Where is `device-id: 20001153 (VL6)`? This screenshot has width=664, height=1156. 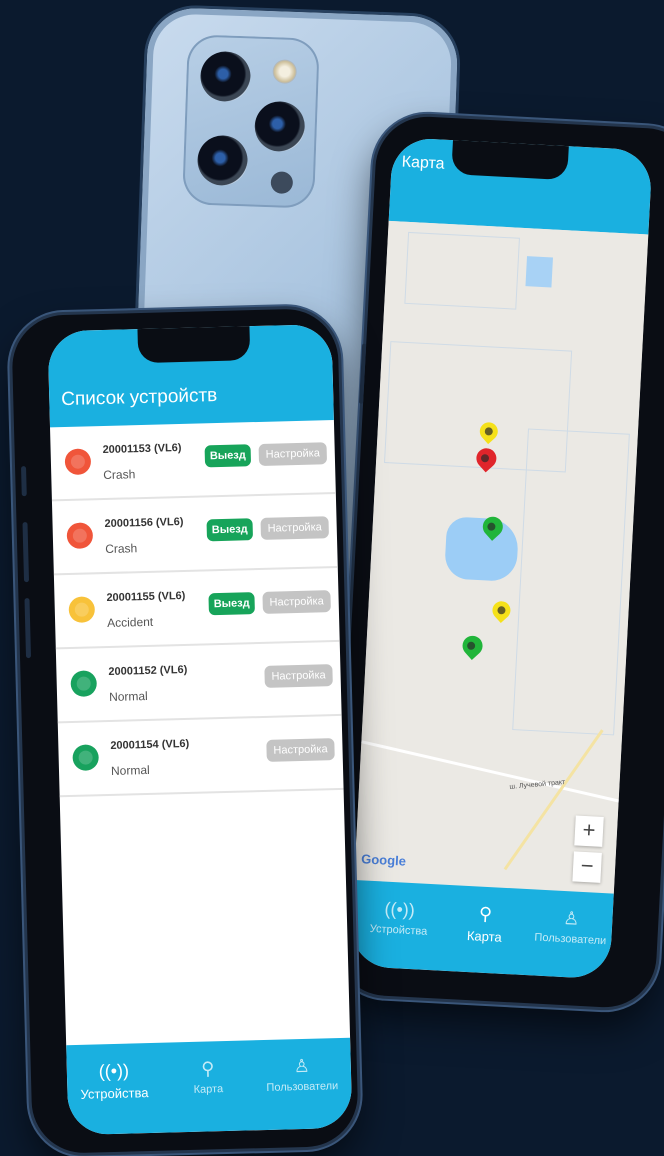
device-id: 20001153 (VL6) is located at coordinates (142, 449).